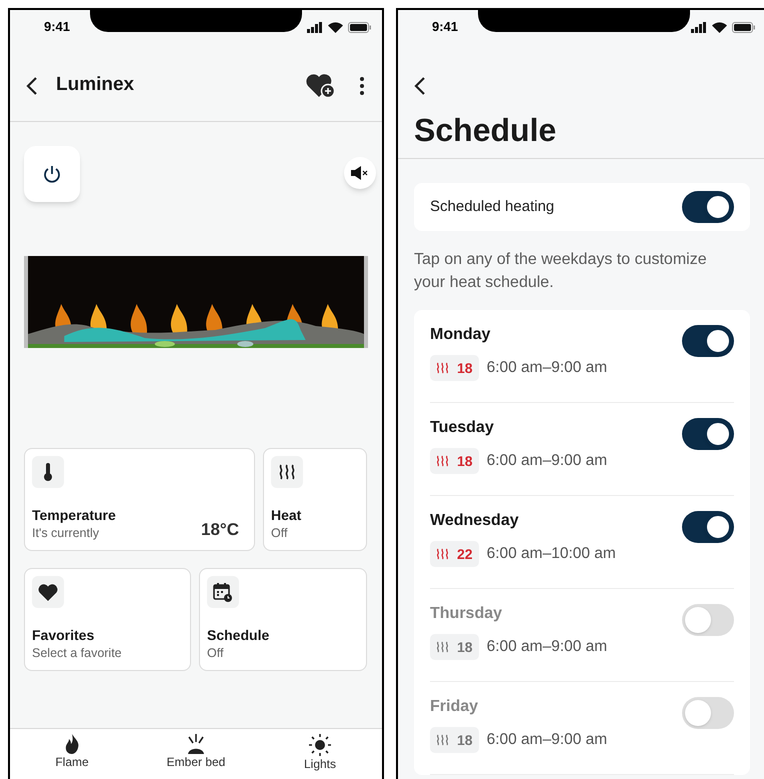 The height and width of the screenshot is (779, 764). I want to click on tile-title: Schedule, so click(238, 635).